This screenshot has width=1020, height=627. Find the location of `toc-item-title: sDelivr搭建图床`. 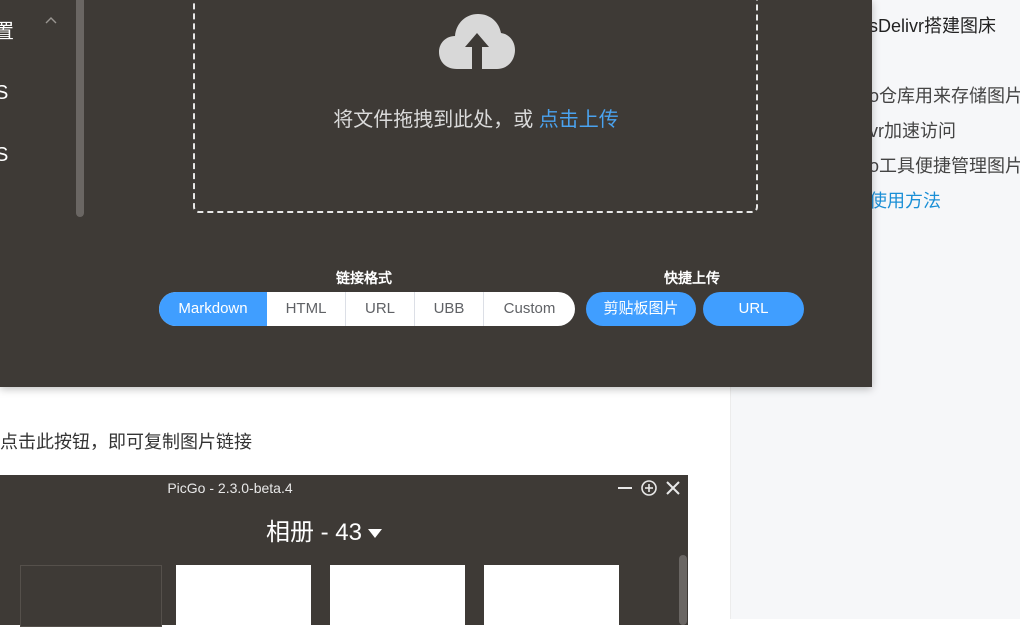

toc-item-title: sDelivr搭建图床 is located at coordinates (932, 25).